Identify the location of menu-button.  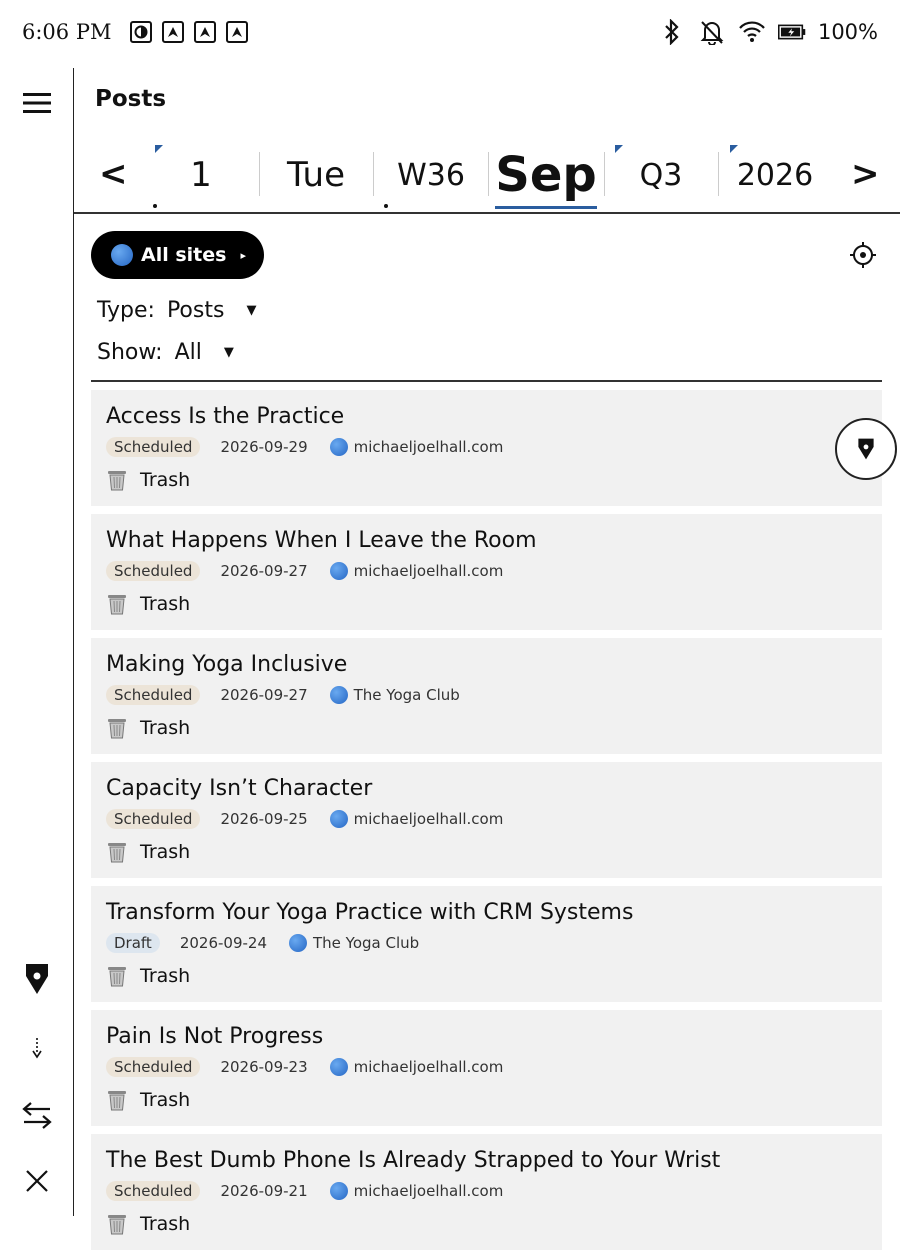
(36, 103).